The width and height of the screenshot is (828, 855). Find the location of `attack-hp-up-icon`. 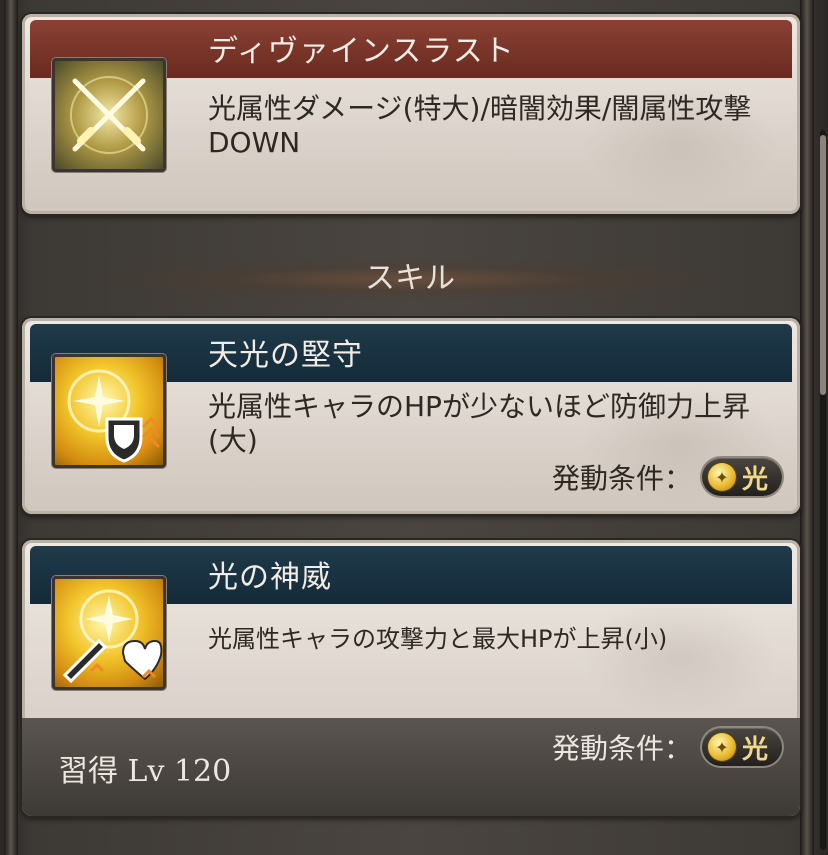

attack-hp-up-icon is located at coordinates (109, 633).